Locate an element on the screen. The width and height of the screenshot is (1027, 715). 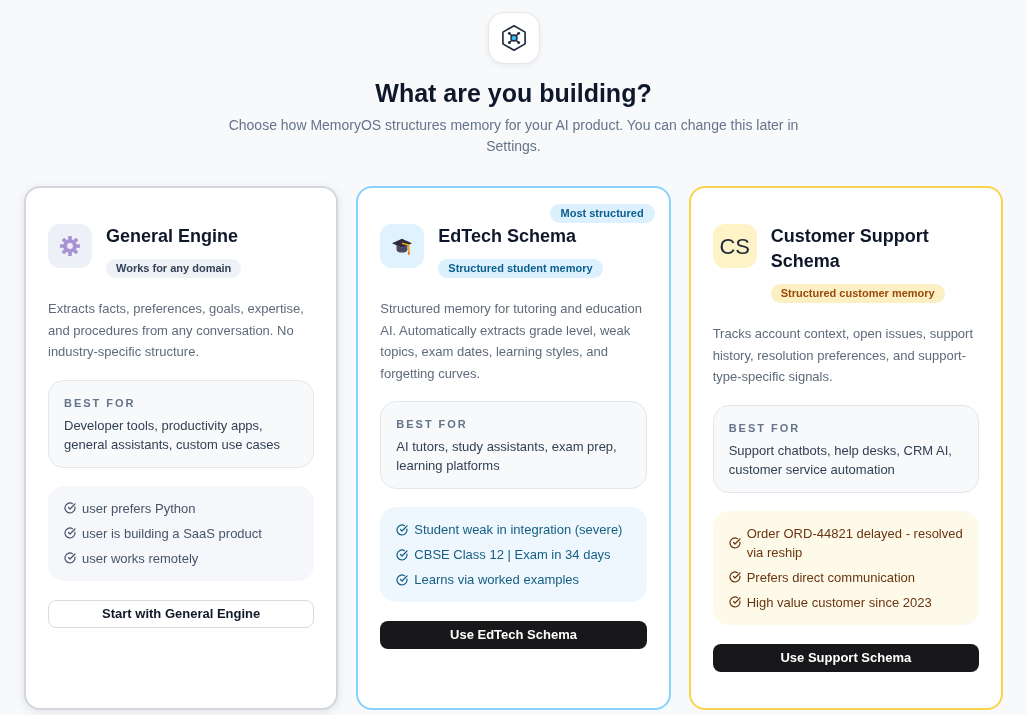
card-title: EdTech Schema is located at coordinates (507, 236).